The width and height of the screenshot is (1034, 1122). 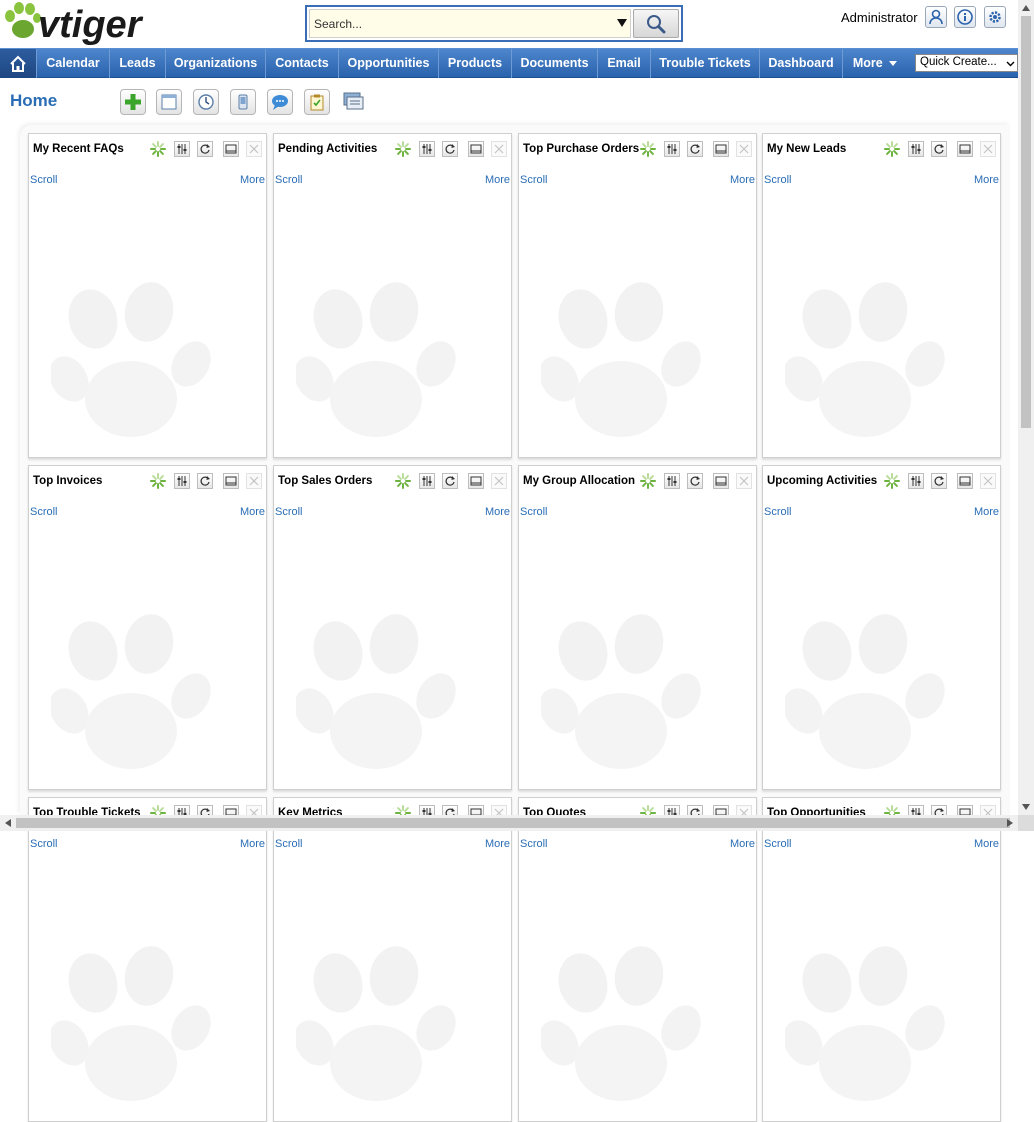 What do you see at coordinates (206, 102) in the screenshot?
I see `clock-icon` at bounding box center [206, 102].